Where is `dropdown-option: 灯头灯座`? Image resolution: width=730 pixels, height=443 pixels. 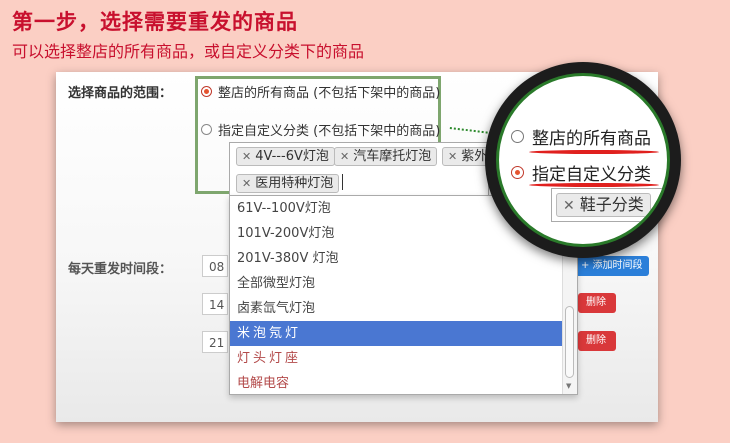
dropdown-option: 灯头灯座 is located at coordinates (396, 358).